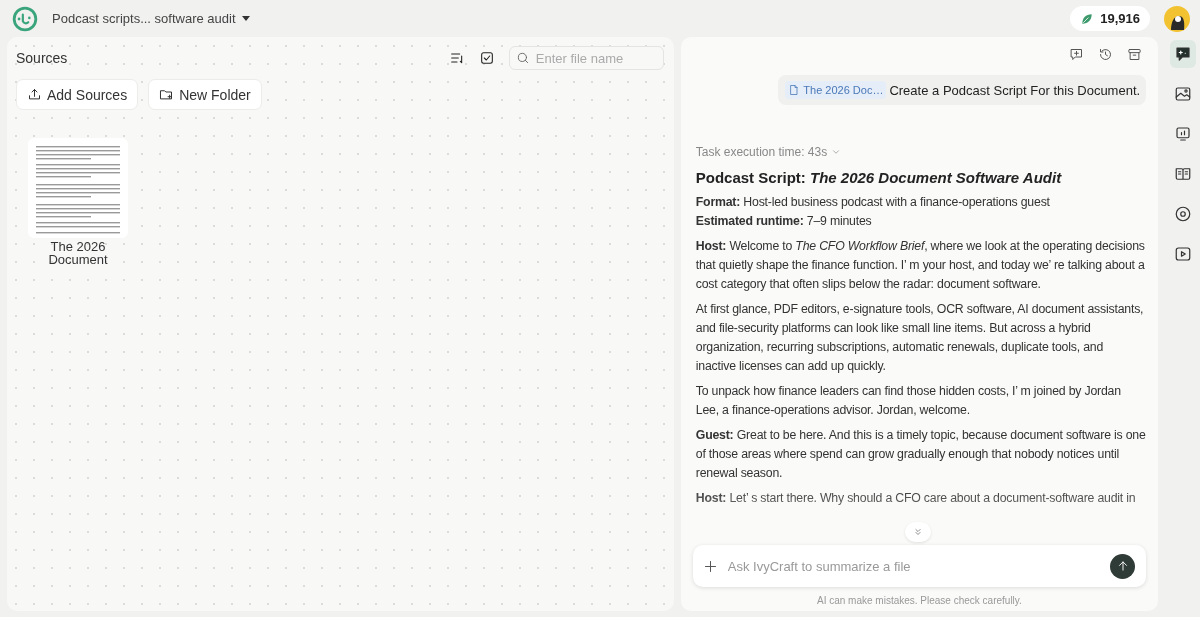 This screenshot has height=617, width=1200. Describe the element at coordinates (1110, 18) in the screenshot. I see `credits-badge: 19,916` at that location.